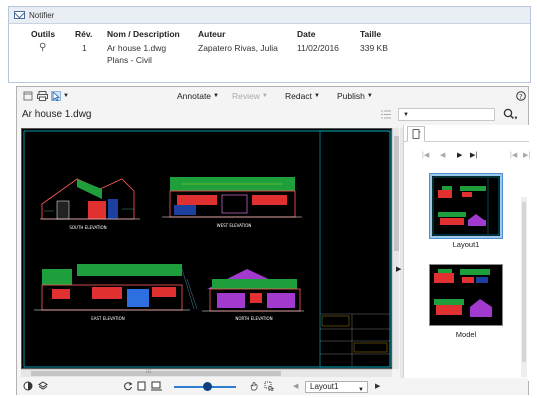 The height and width of the screenshot is (398, 537). Describe the element at coordinates (513, 155) in the screenshot. I see `prev-group-icon: |◀` at that location.